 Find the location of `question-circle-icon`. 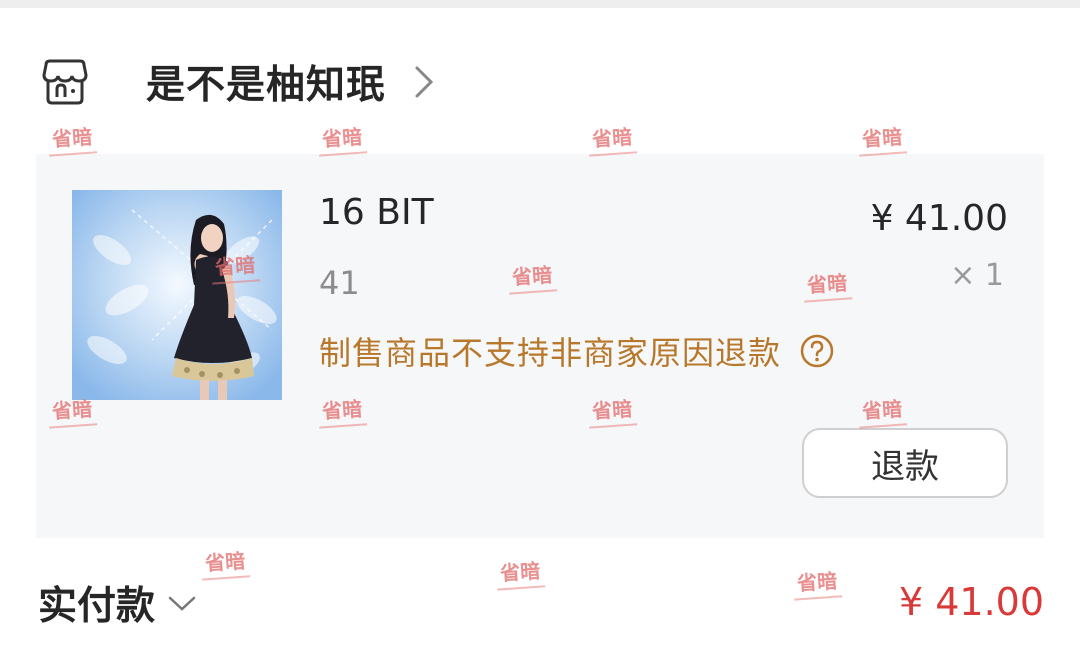

question-circle-icon is located at coordinates (817, 351).